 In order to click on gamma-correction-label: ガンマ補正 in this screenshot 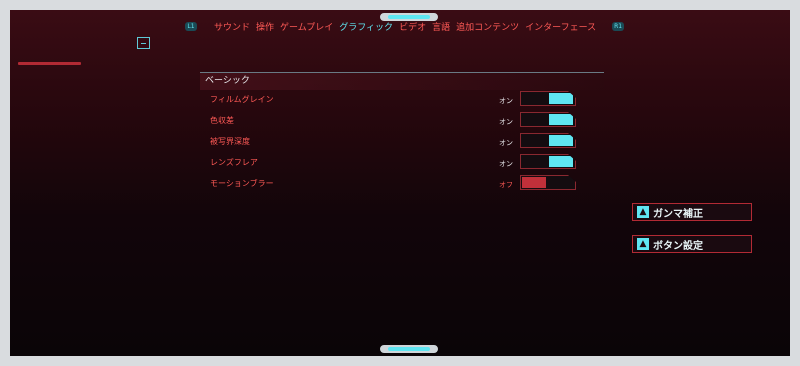, I will do `click(678, 214)`.